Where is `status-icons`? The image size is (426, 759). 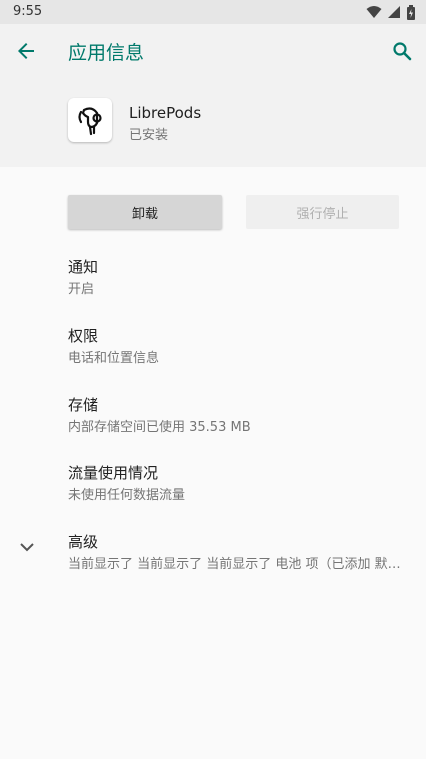 status-icons is located at coordinates (391, 12).